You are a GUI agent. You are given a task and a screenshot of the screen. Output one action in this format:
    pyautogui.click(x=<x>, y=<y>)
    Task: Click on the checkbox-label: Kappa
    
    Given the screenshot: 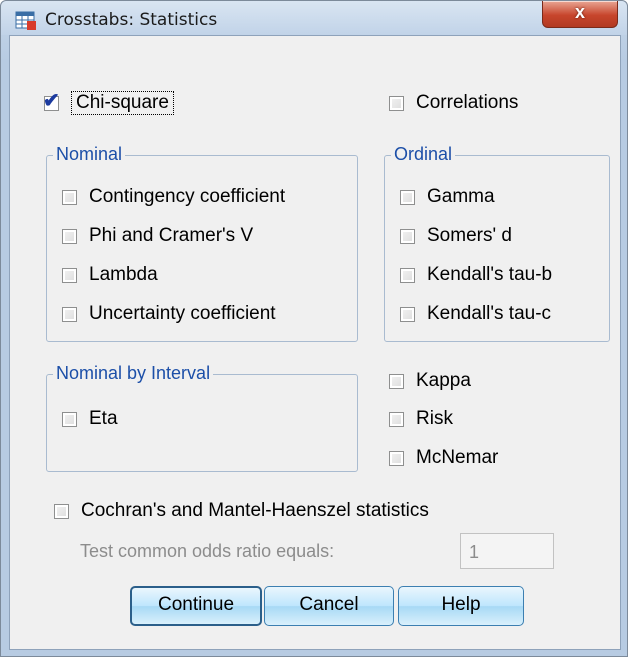 What is the action you would take?
    pyautogui.click(x=443, y=380)
    